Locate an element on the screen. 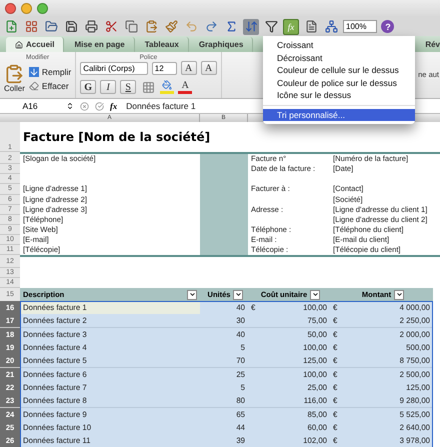 The height and width of the screenshot is (447, 440). sort-icon is located at coordinates (251, 26).